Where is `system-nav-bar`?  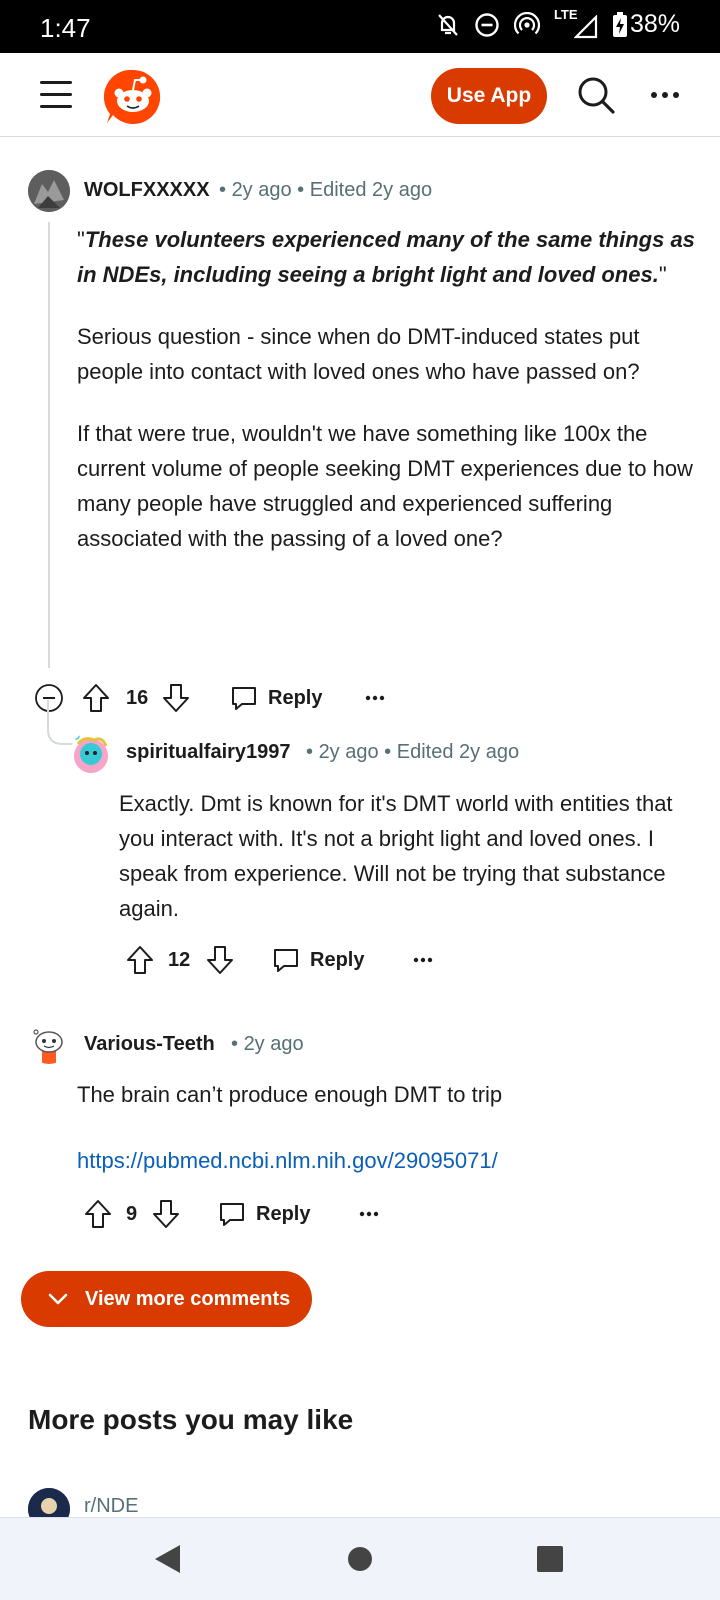
system-nav-bar is located at coordinates (360, 1558).